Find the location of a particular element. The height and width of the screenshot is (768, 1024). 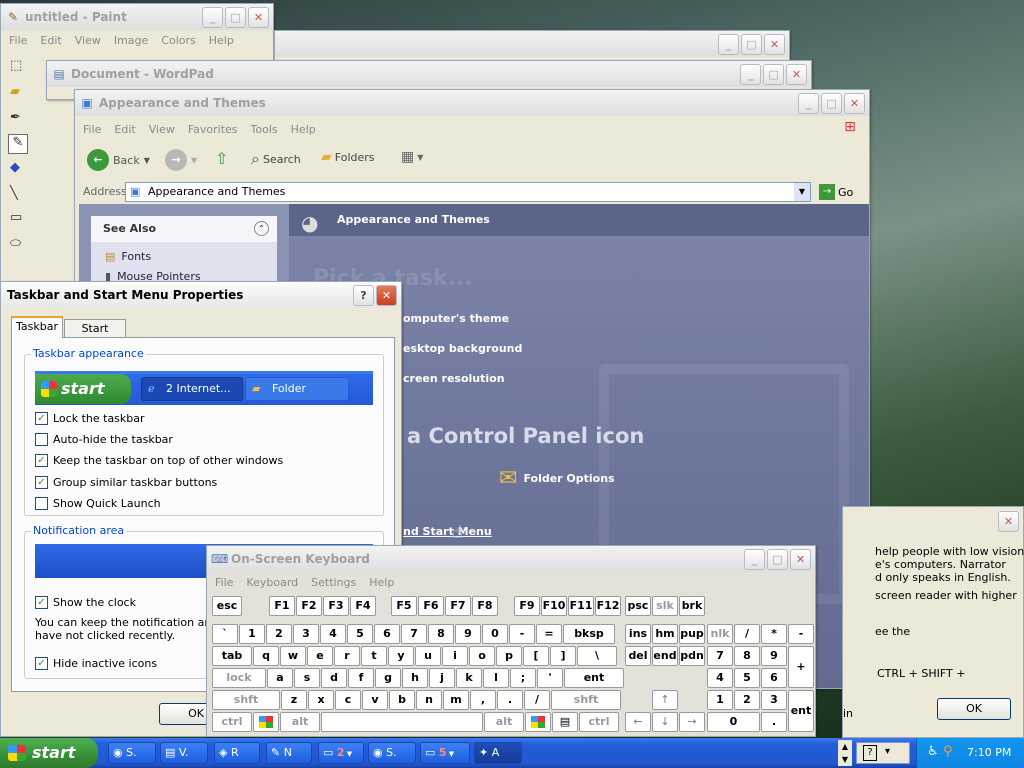

key-j: j is located at coordinates (442, 678).